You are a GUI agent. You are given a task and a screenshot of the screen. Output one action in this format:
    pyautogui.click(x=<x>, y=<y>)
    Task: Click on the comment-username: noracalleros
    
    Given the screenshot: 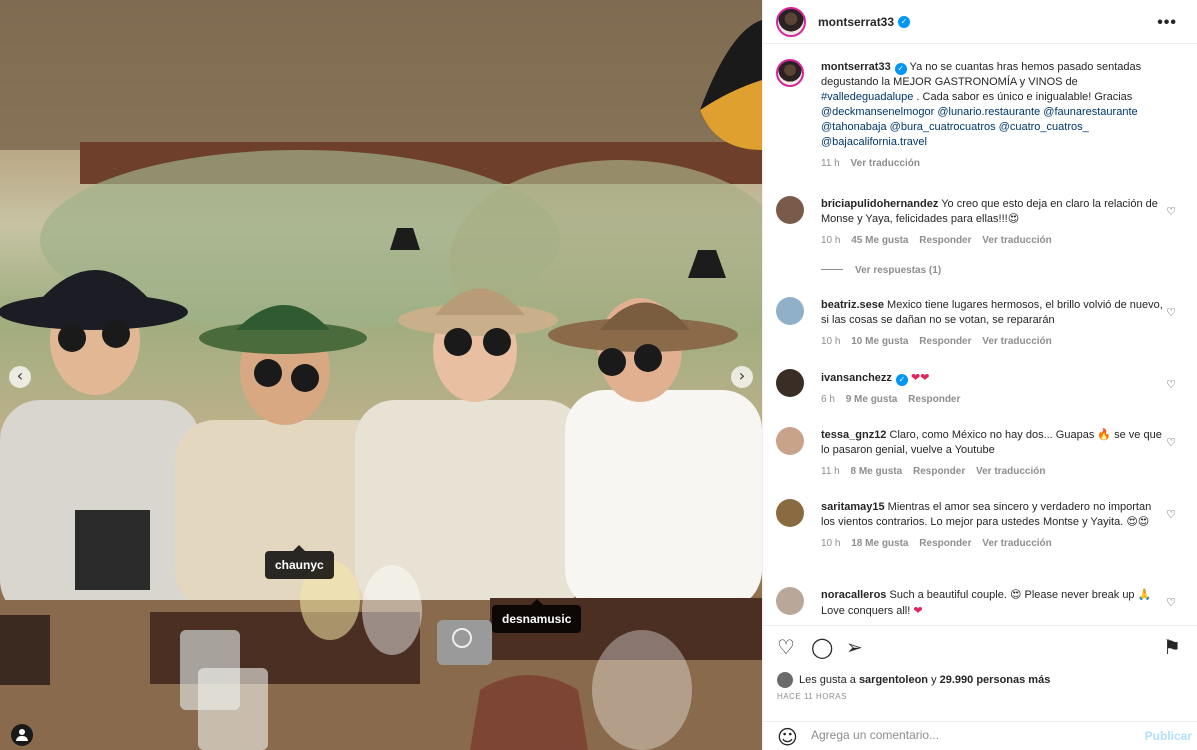 What is the action you would take?
    pyautogui.click(x=853, y=595)
    